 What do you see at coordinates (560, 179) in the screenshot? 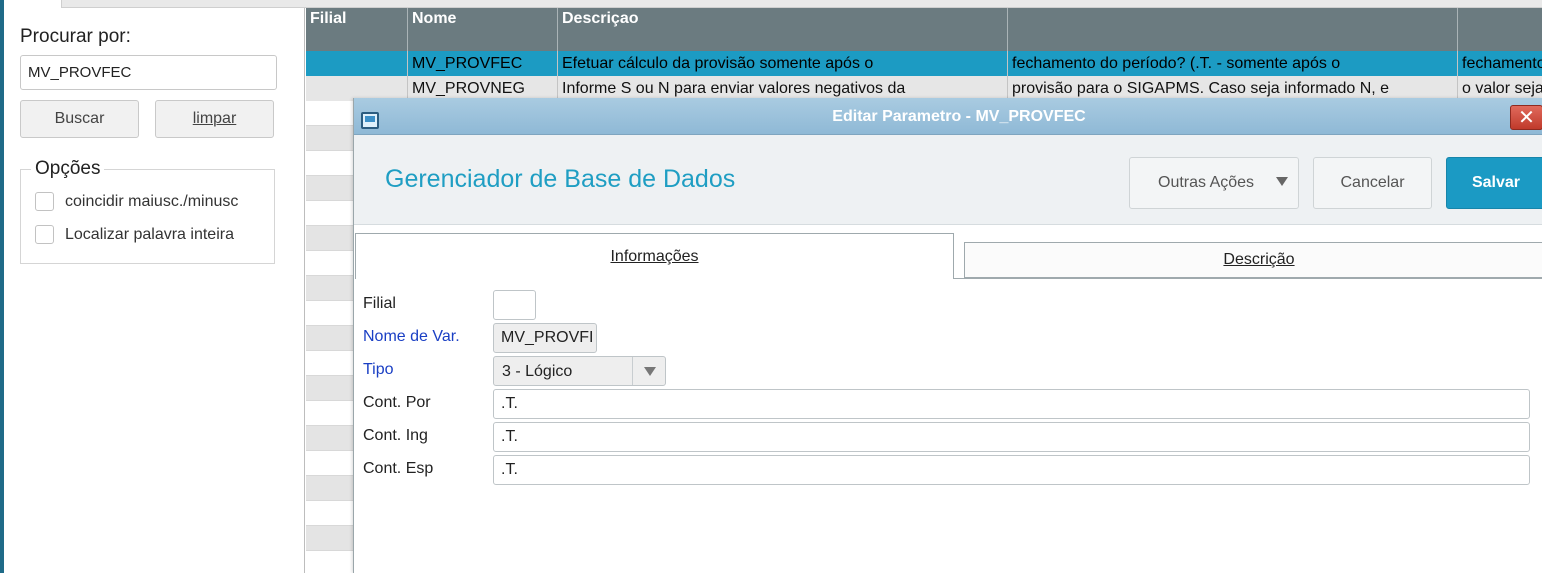
I see `dialog-heading: Gerenciador de Base de Dados` at bounding box center [560, 179].